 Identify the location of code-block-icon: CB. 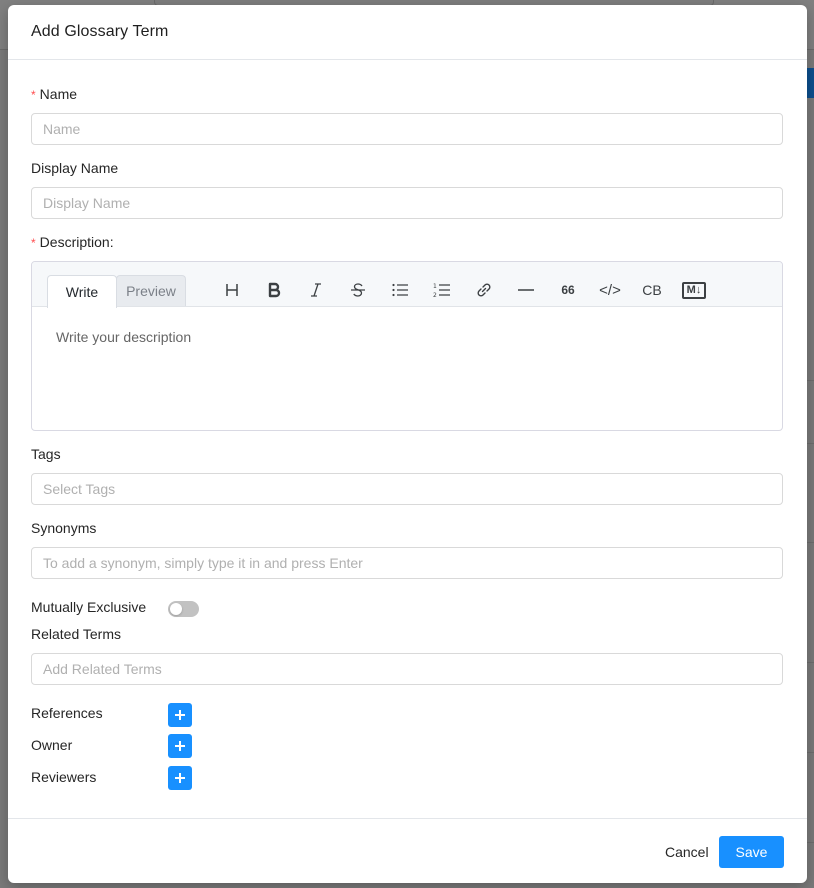
(652, 290).